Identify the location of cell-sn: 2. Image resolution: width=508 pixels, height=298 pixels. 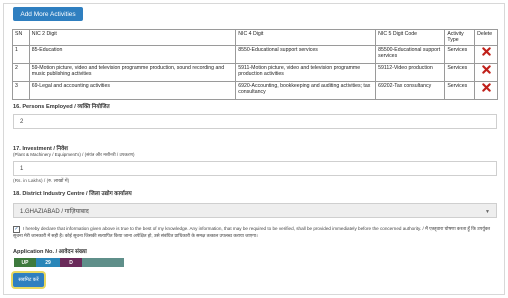
(21, 72).